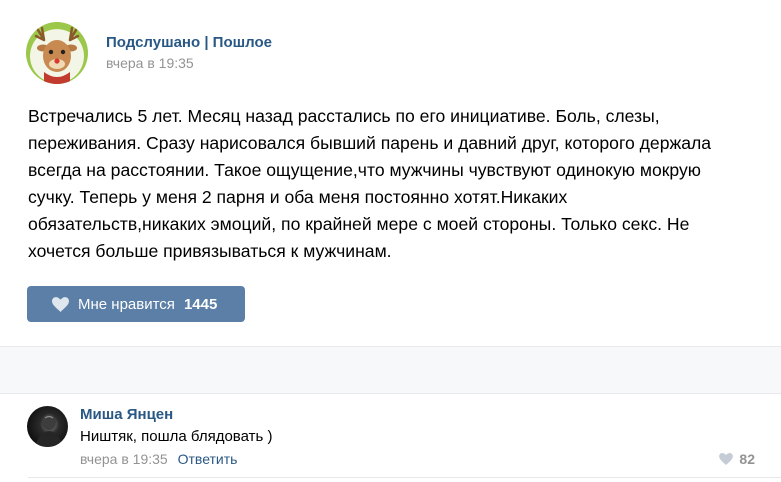  I want to click on comment-text: Ништяк, пошла блядовать ), so click(176, 436).